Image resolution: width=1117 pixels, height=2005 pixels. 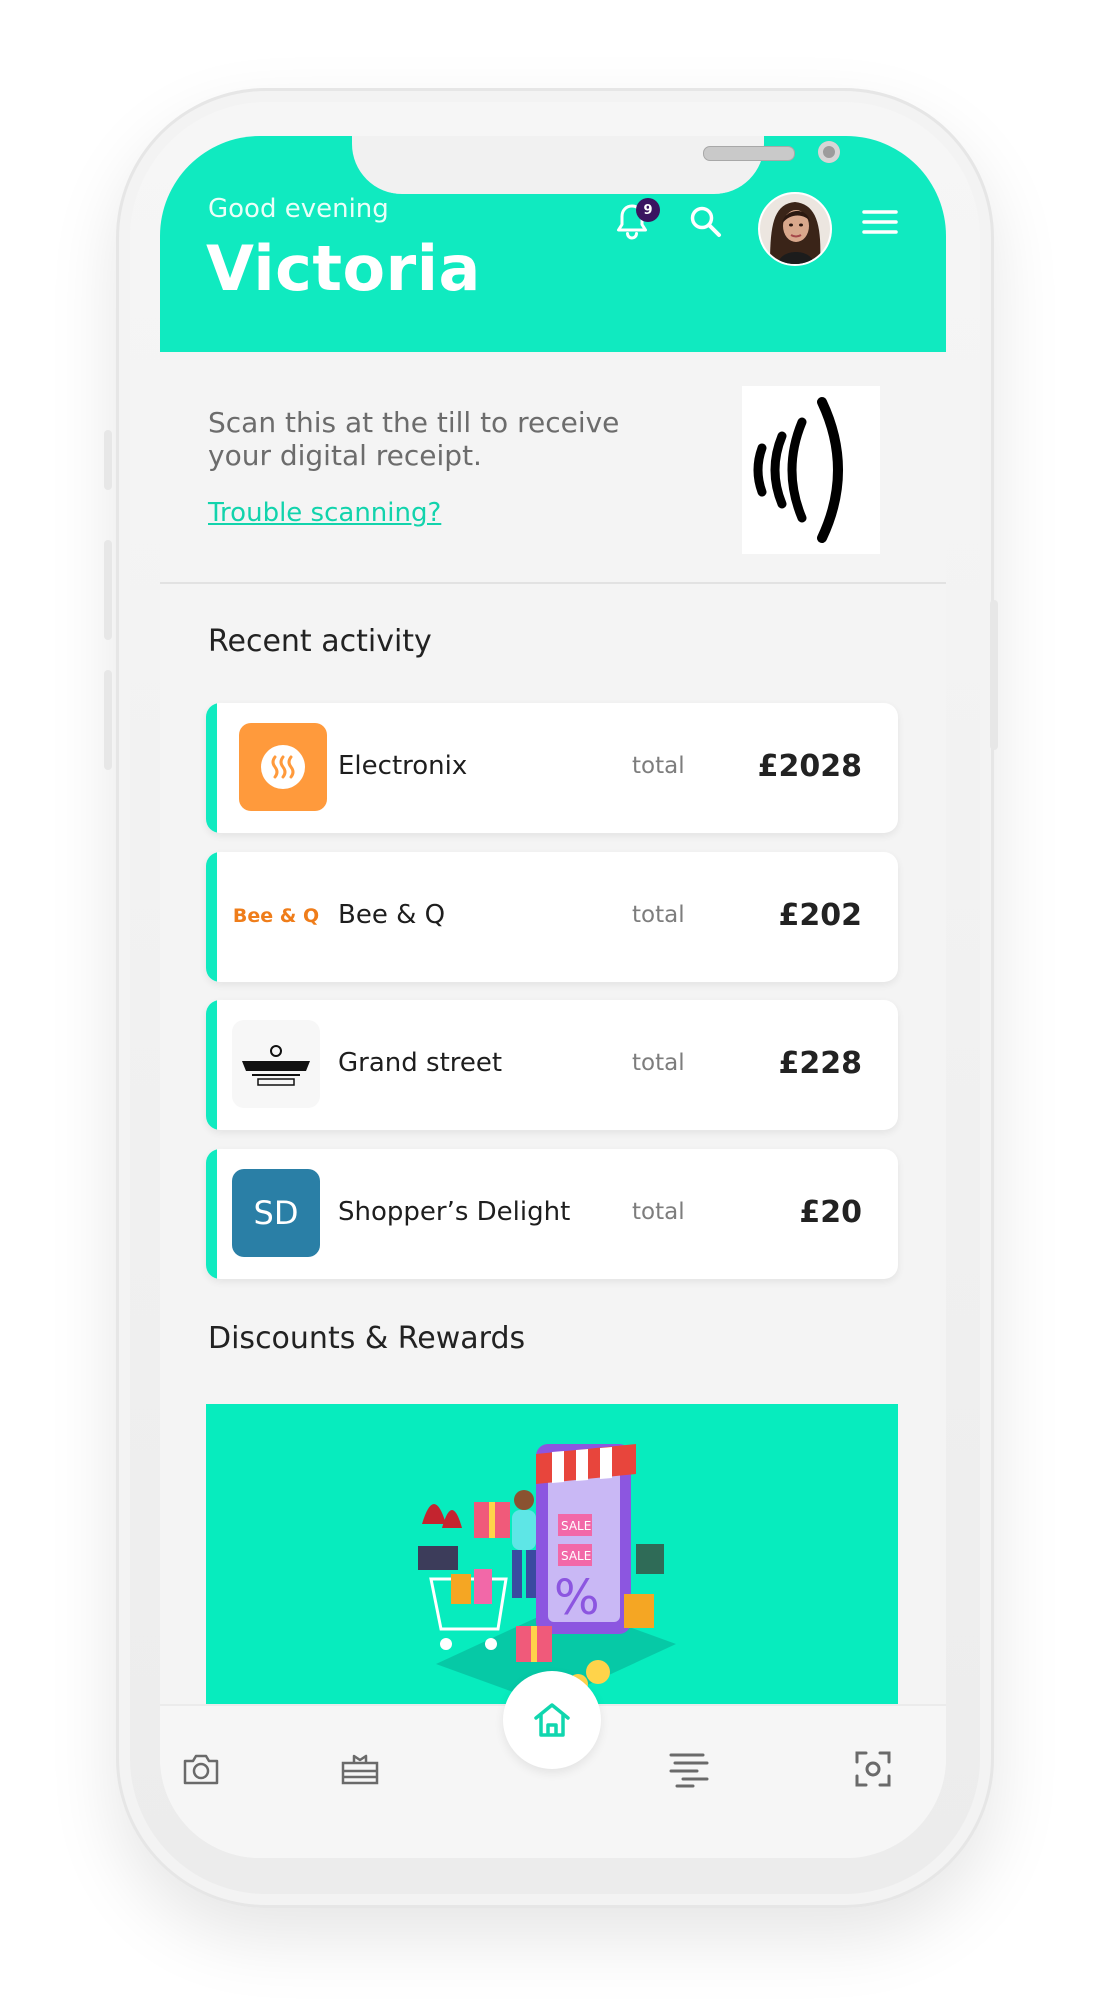 I want to click on nav-gift-card-button, so click(x=360, y=1769).